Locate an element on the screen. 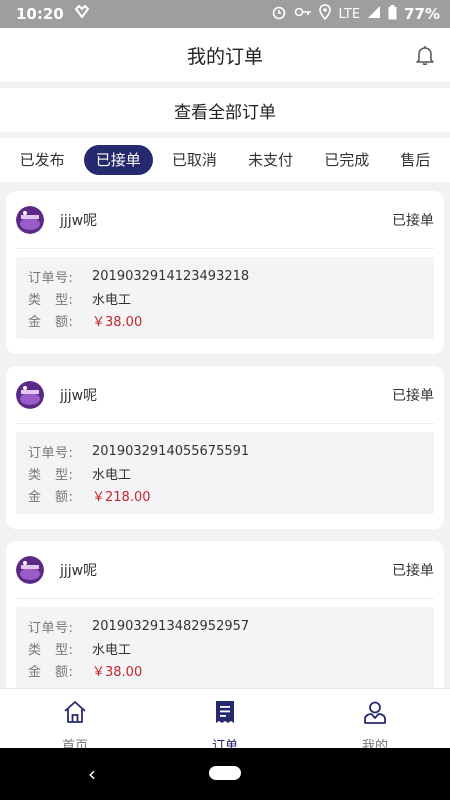 This screenshot has width=450, height=800. key-icon is located at coordinates (303, 14).